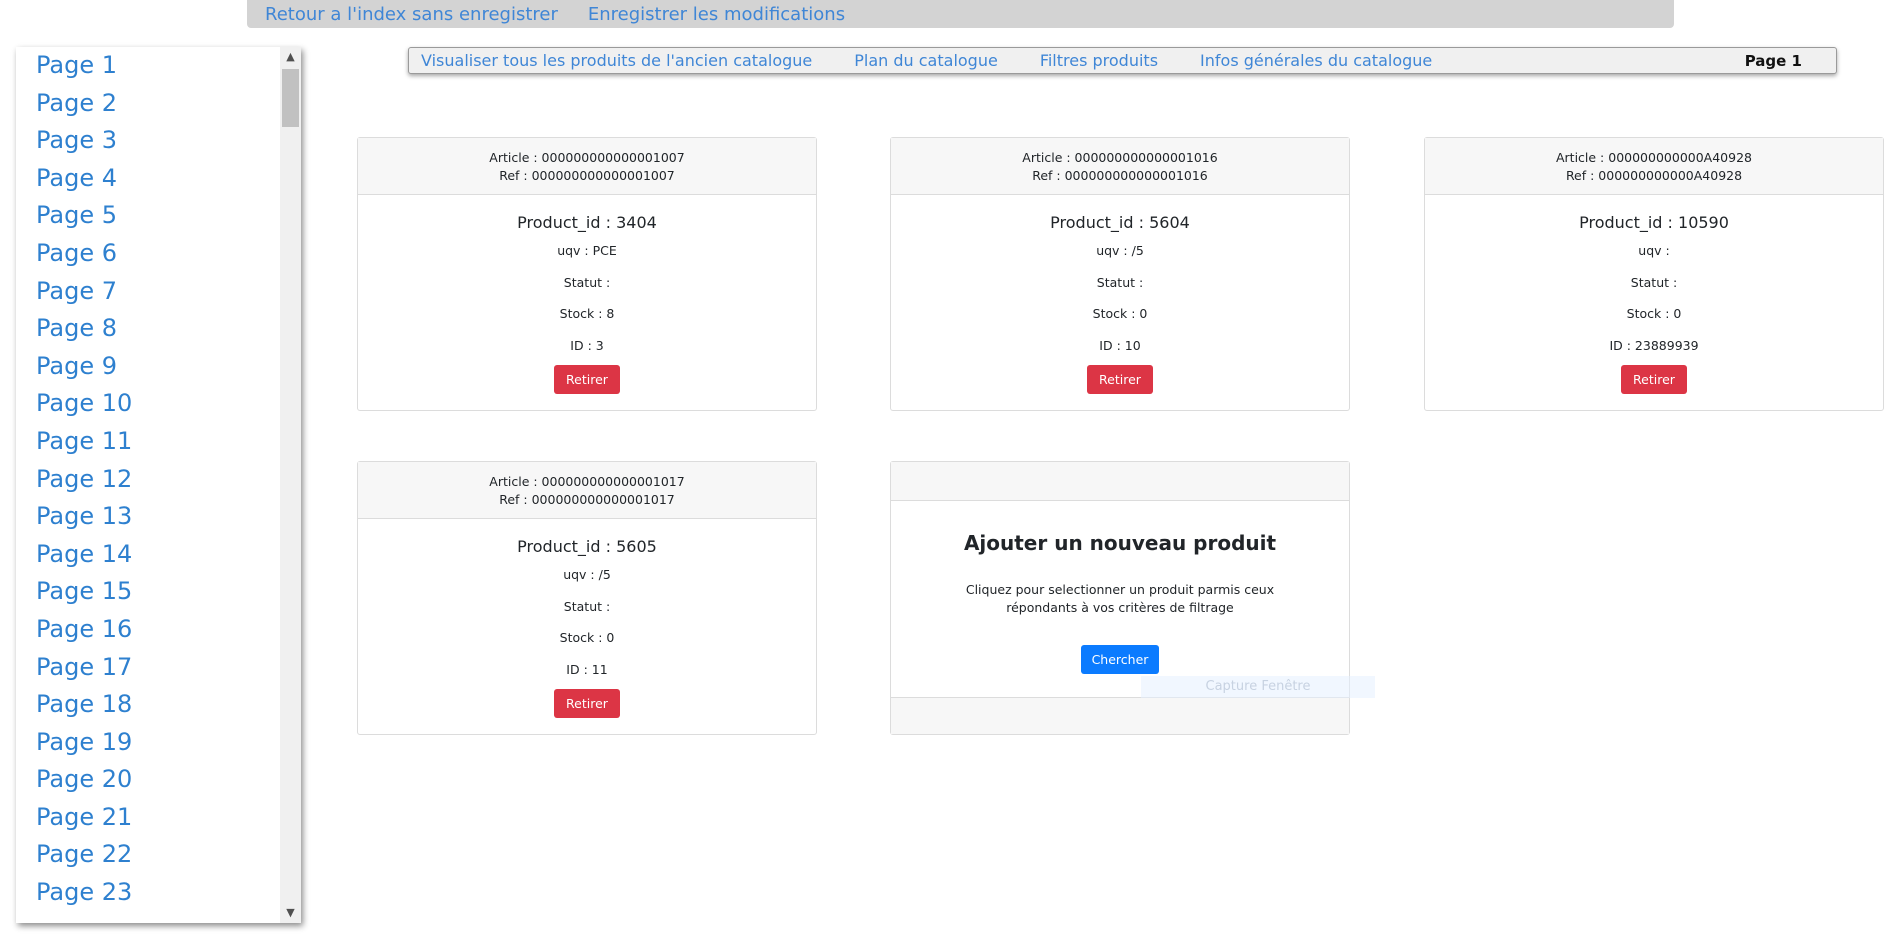 The image size is (1896, 937). I want to click on sidebar-item-page-2: Page 2, so click(147, 104).